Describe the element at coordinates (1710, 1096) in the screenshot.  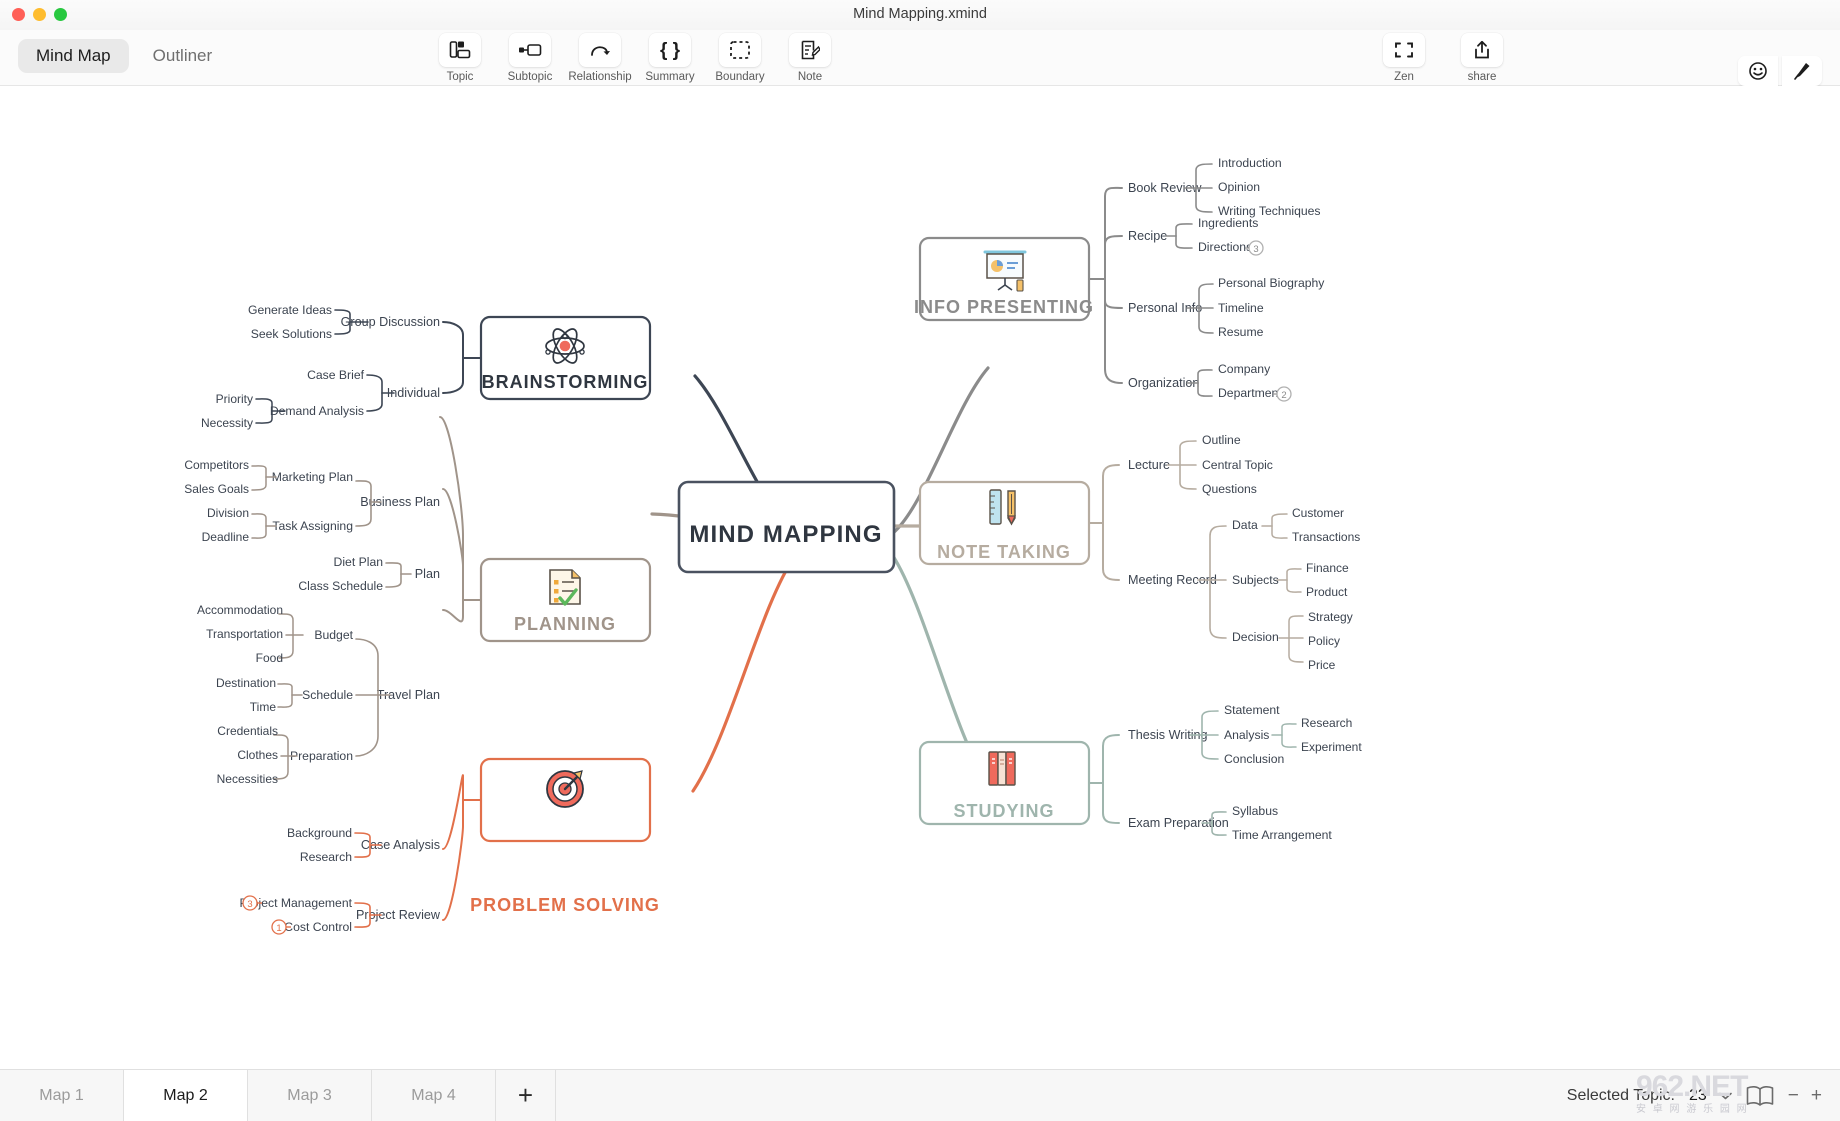
I see `selected-topic-count-dropdown: 23` at that location.